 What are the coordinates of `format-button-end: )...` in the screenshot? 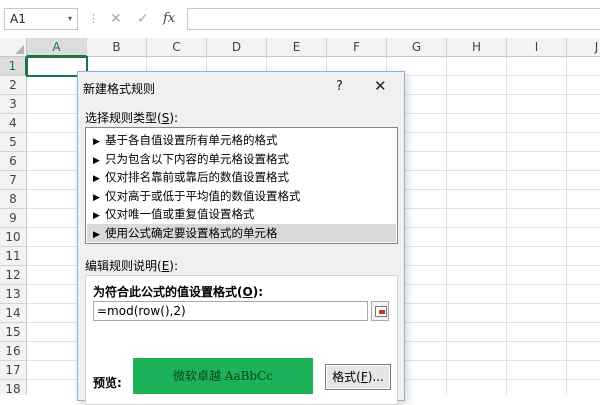 It's located at (375, 377).